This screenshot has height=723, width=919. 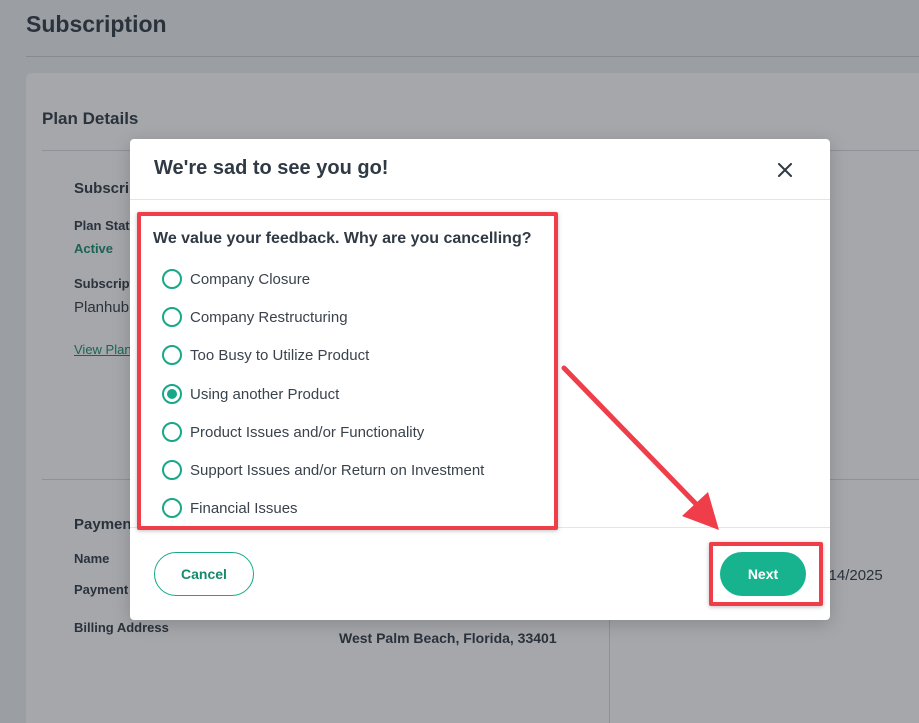 I want to click on reason-option-product-issues: Product Issues and/or Functionality, so click(x=342, y=432).